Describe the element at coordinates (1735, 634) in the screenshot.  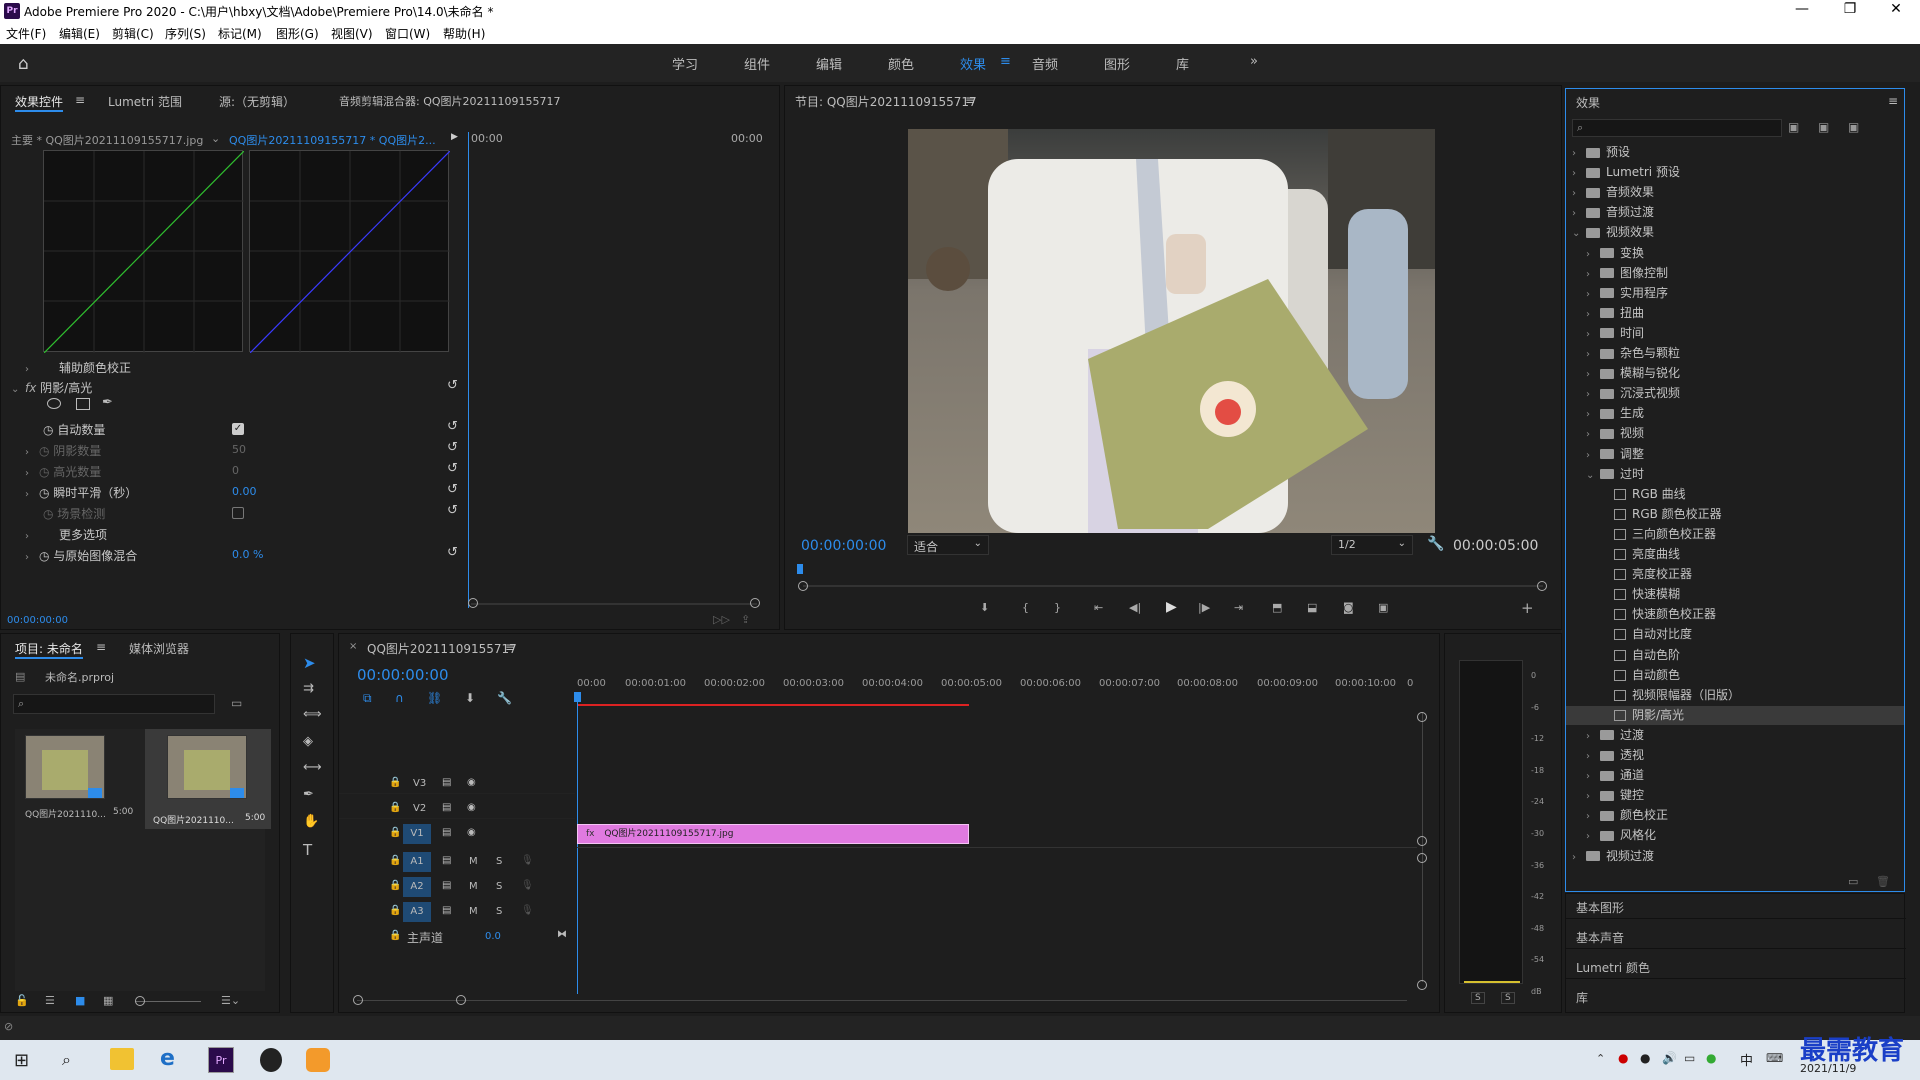
I see `effects-item: 自动对比度` at that location.